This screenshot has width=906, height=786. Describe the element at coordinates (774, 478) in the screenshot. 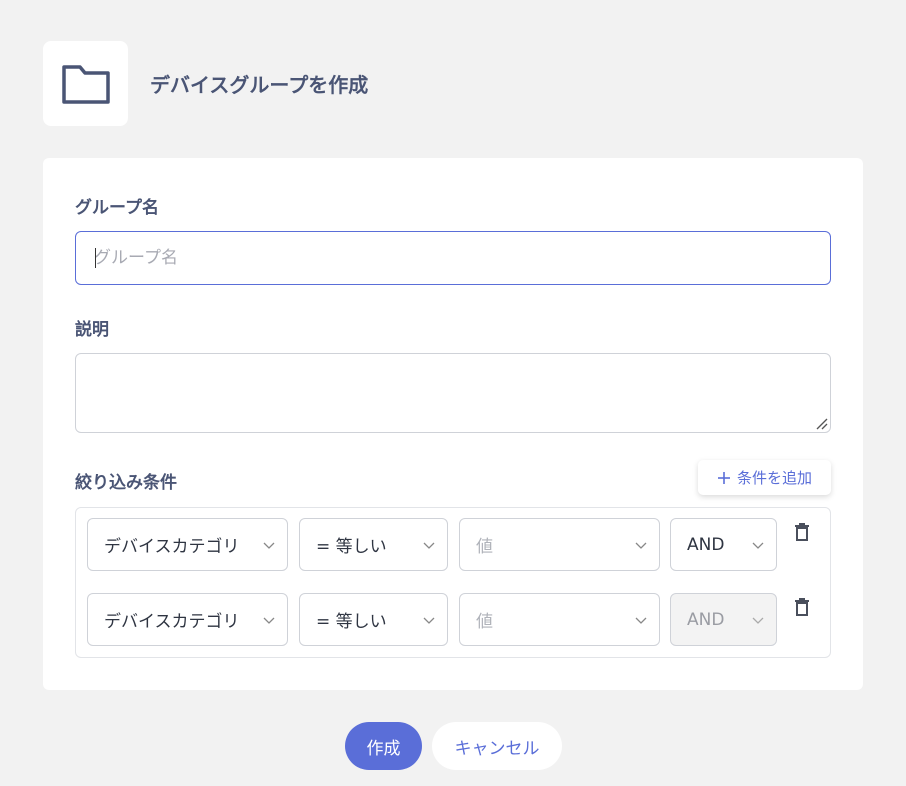

I see `add-condition-label: 条件を追加` at that location.